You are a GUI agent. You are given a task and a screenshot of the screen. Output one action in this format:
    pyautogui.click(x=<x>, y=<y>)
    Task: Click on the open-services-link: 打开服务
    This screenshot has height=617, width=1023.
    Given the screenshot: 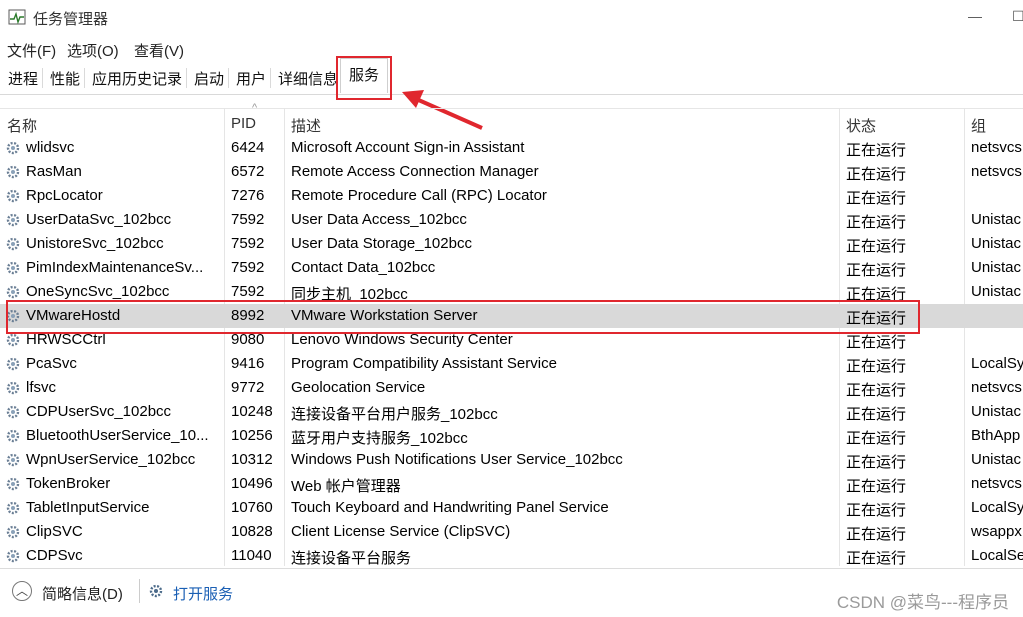 What is the action you would take?
    pyautogui.click(x=203, y=593)
    